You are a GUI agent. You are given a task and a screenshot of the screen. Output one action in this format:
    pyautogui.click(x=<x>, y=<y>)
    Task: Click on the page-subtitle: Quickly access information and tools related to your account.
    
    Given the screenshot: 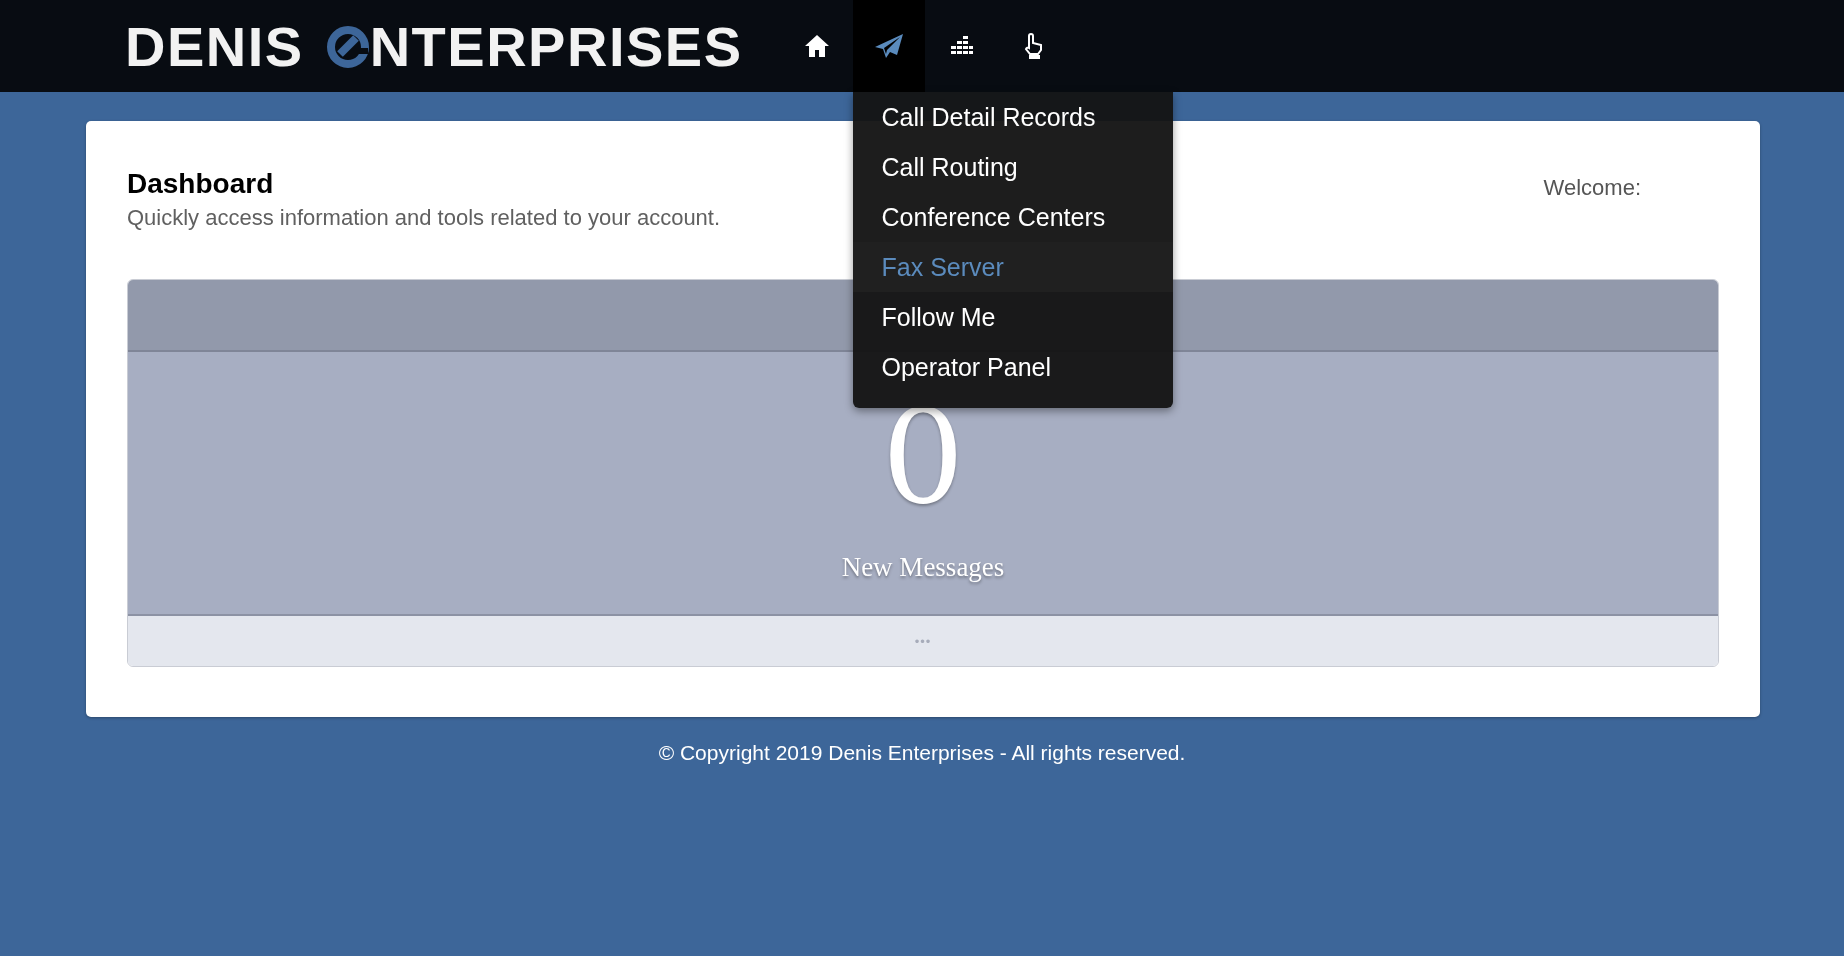 What is the action you would take?
    pyautogui.click(x=424, y=218)
    